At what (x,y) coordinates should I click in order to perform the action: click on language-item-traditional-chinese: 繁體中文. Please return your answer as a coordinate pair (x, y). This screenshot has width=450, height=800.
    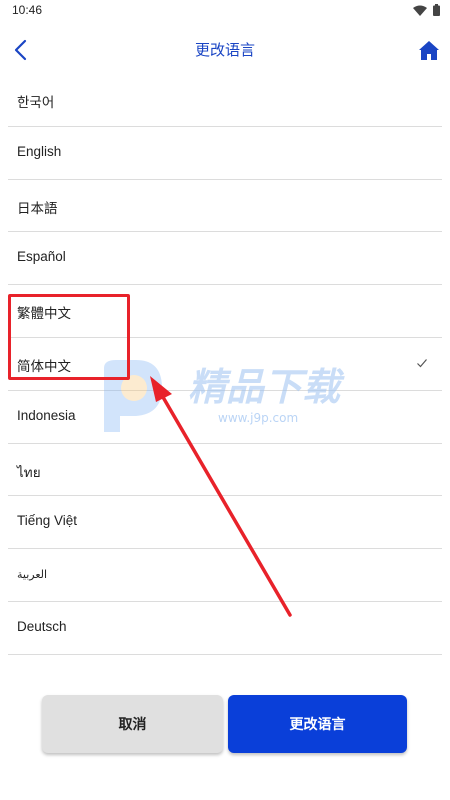
    Looking at the image, I should click on (225, 311).